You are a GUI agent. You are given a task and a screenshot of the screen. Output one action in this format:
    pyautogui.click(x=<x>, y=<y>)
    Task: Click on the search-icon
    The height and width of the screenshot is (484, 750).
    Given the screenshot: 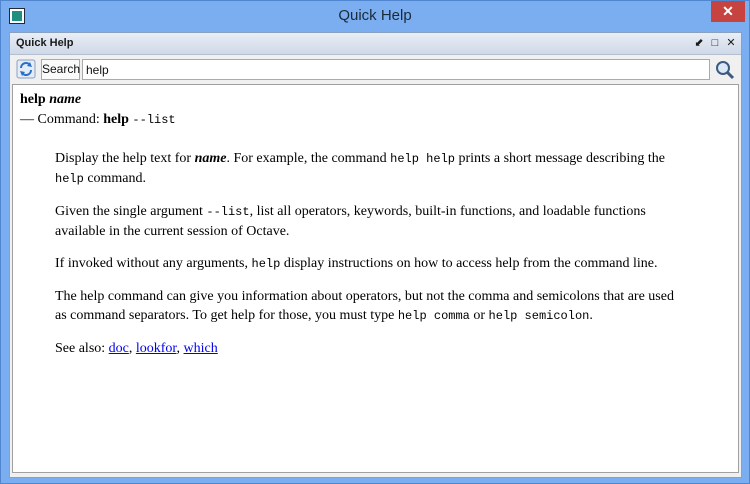 What is the action you would take?
    pyautogui.click(x=725, y=70)
    